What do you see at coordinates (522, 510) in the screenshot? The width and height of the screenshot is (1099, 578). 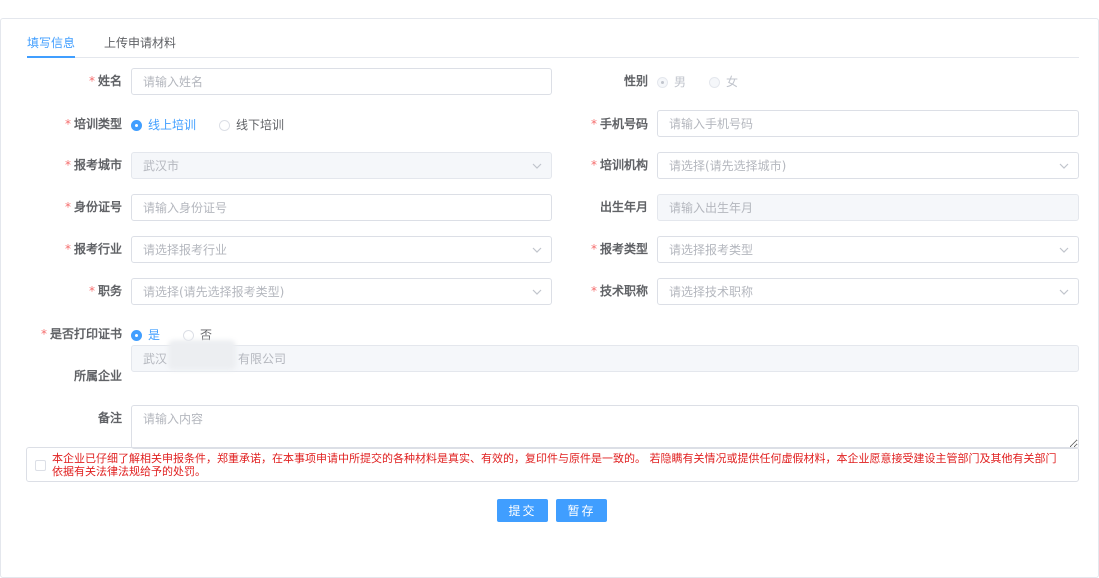 I see `submit-button: 提交` at bounding box center [522, 510].